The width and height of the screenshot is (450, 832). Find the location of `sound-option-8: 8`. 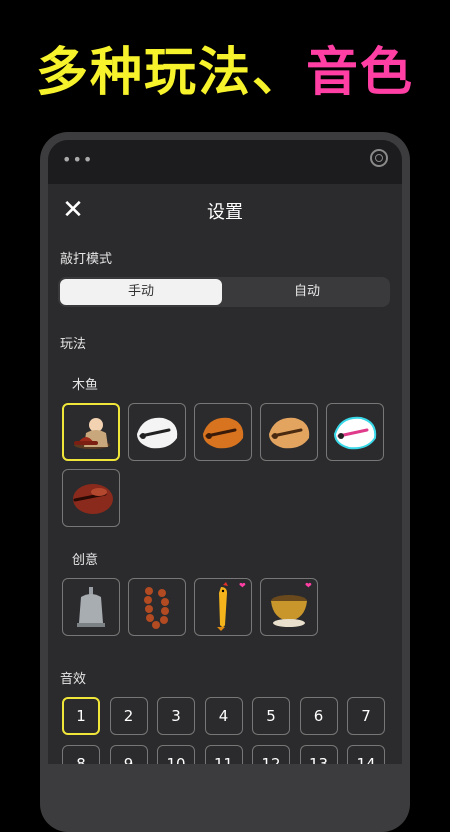

sound-option-8: 8 is located at coordinates (81, 754).